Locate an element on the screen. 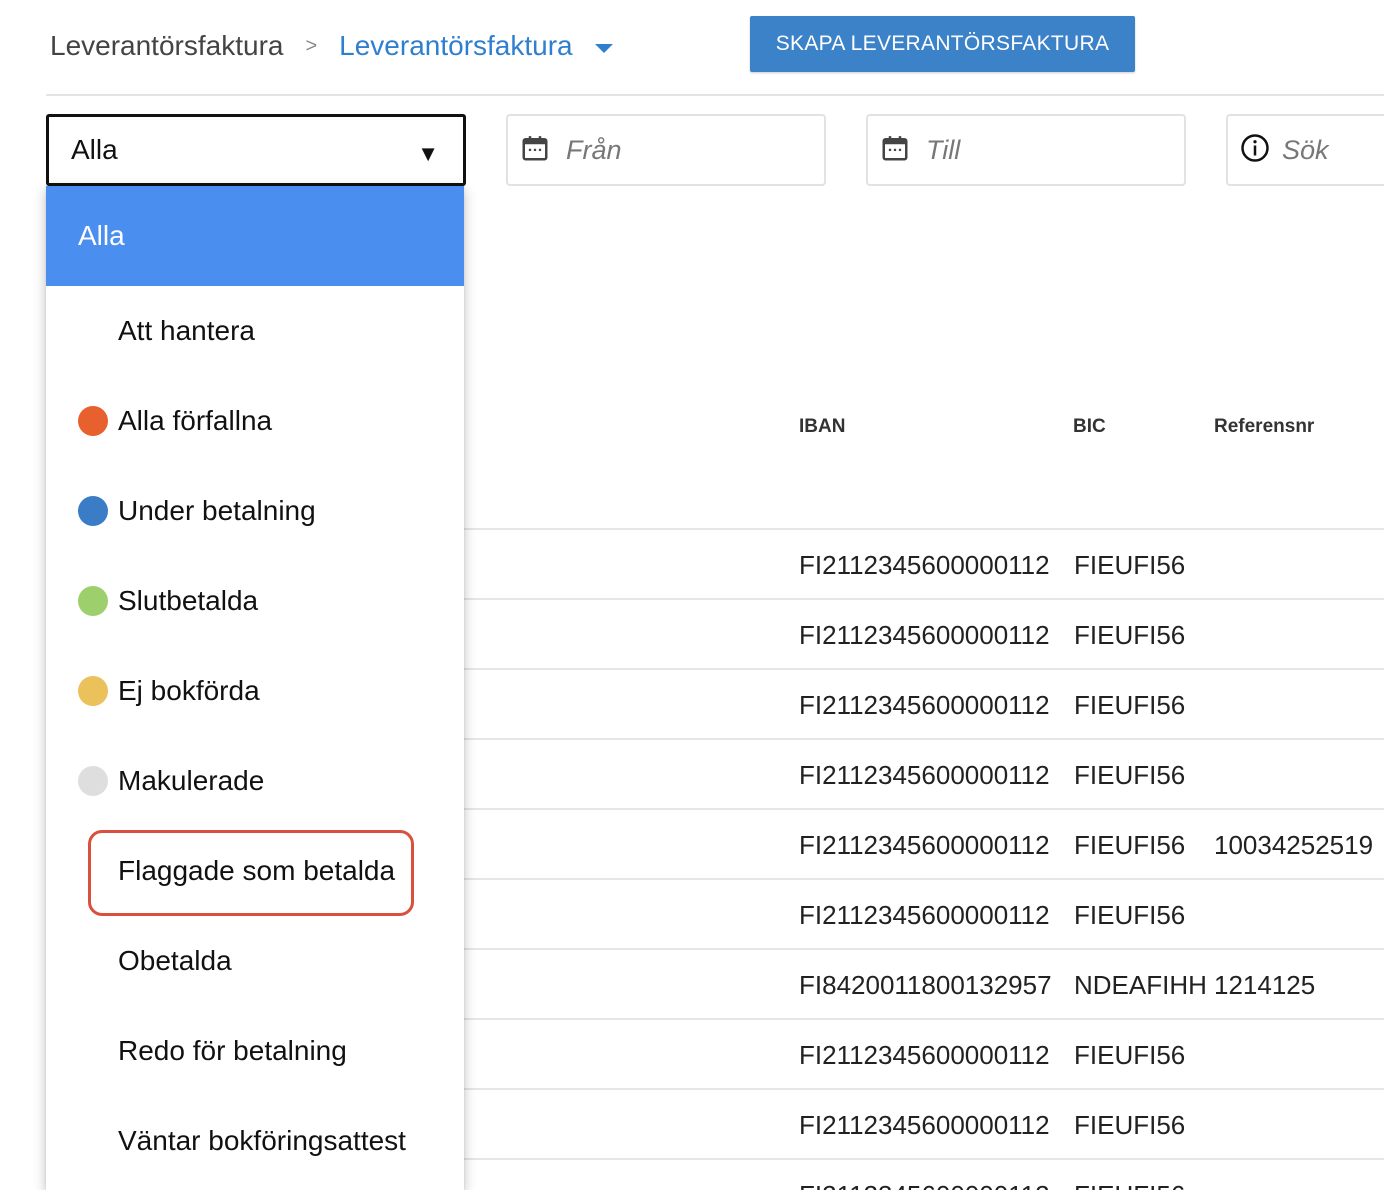  reference-cell: 1214125 is located at coordinates (1265, 985).